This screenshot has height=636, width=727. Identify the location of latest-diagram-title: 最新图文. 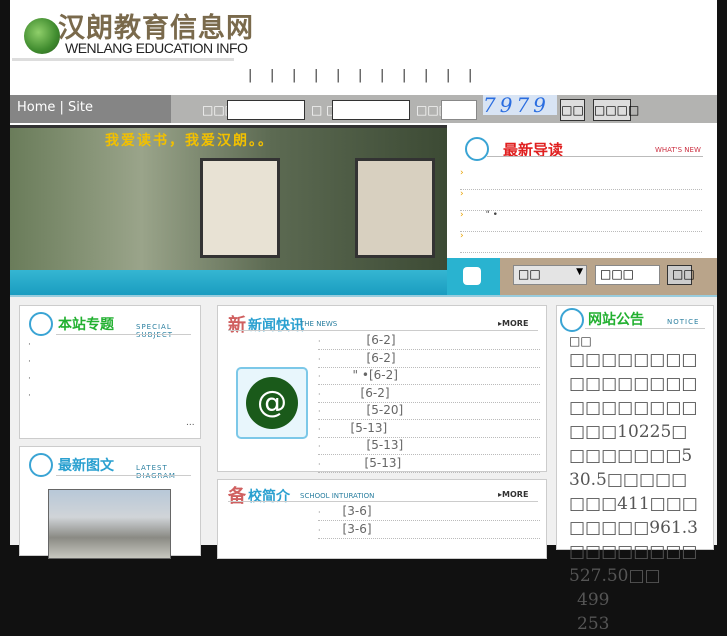
(86, 466).